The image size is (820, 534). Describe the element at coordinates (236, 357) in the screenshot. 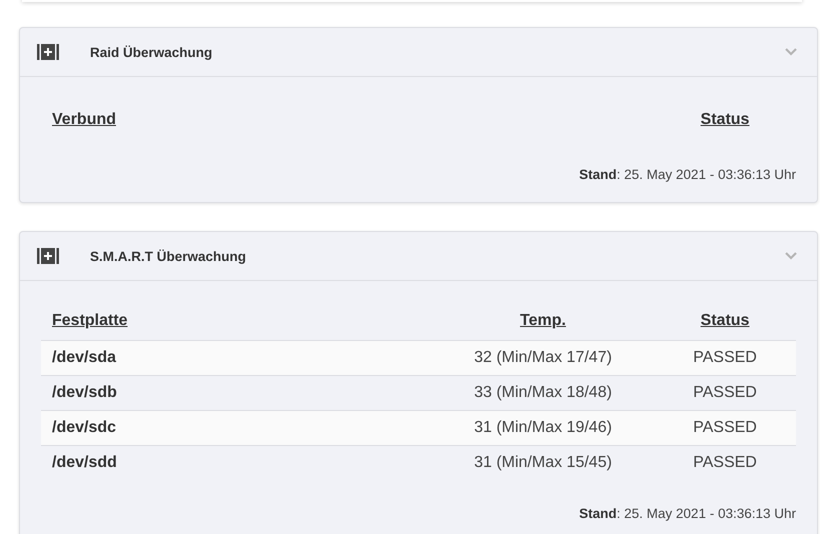

I see `table-cell: /dev/sda` at that location.